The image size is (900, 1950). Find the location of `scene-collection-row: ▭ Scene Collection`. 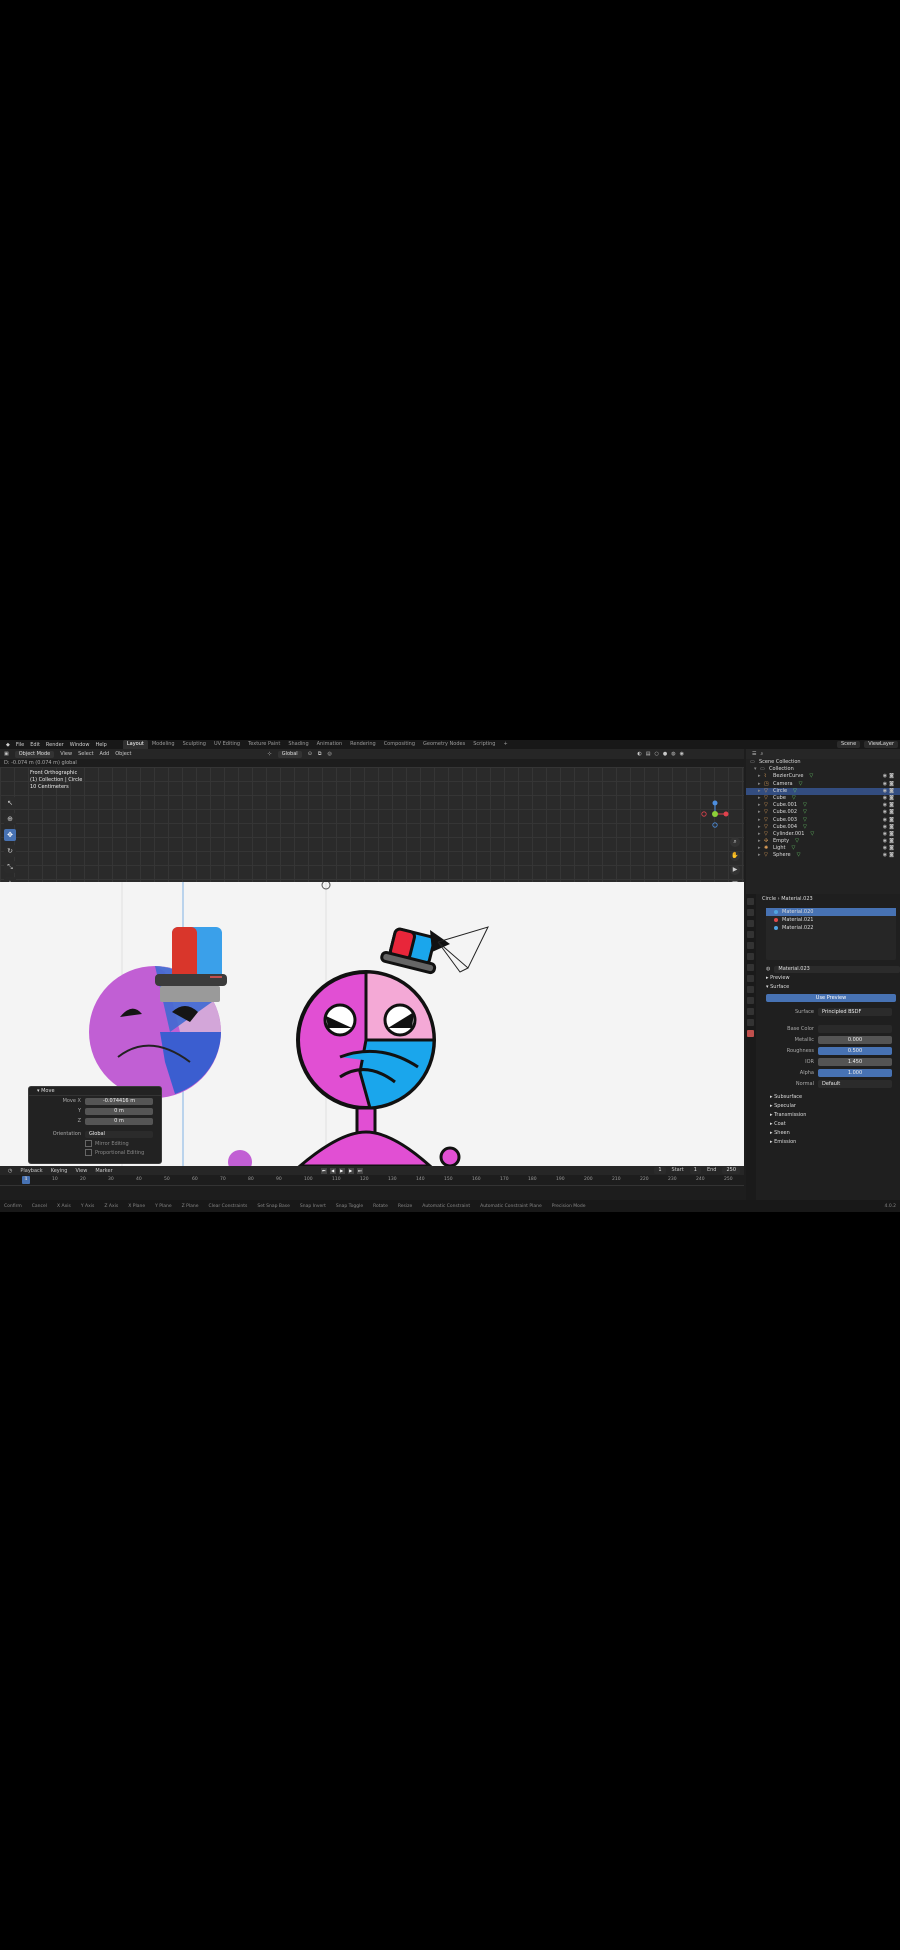

scene-collection-row: ▭ Scene Collection is located at coordinates (823, 762).